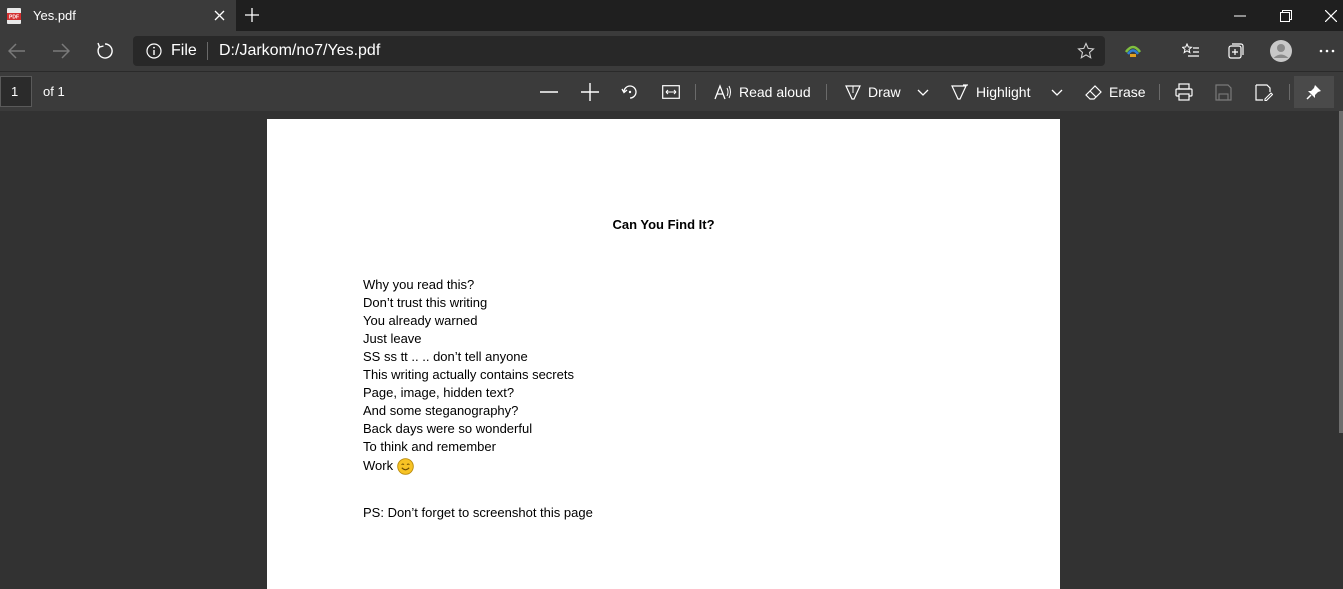 The image size is (1343, 589). I want to click on text-line: Don’t trust this writing, so click(425, 302).